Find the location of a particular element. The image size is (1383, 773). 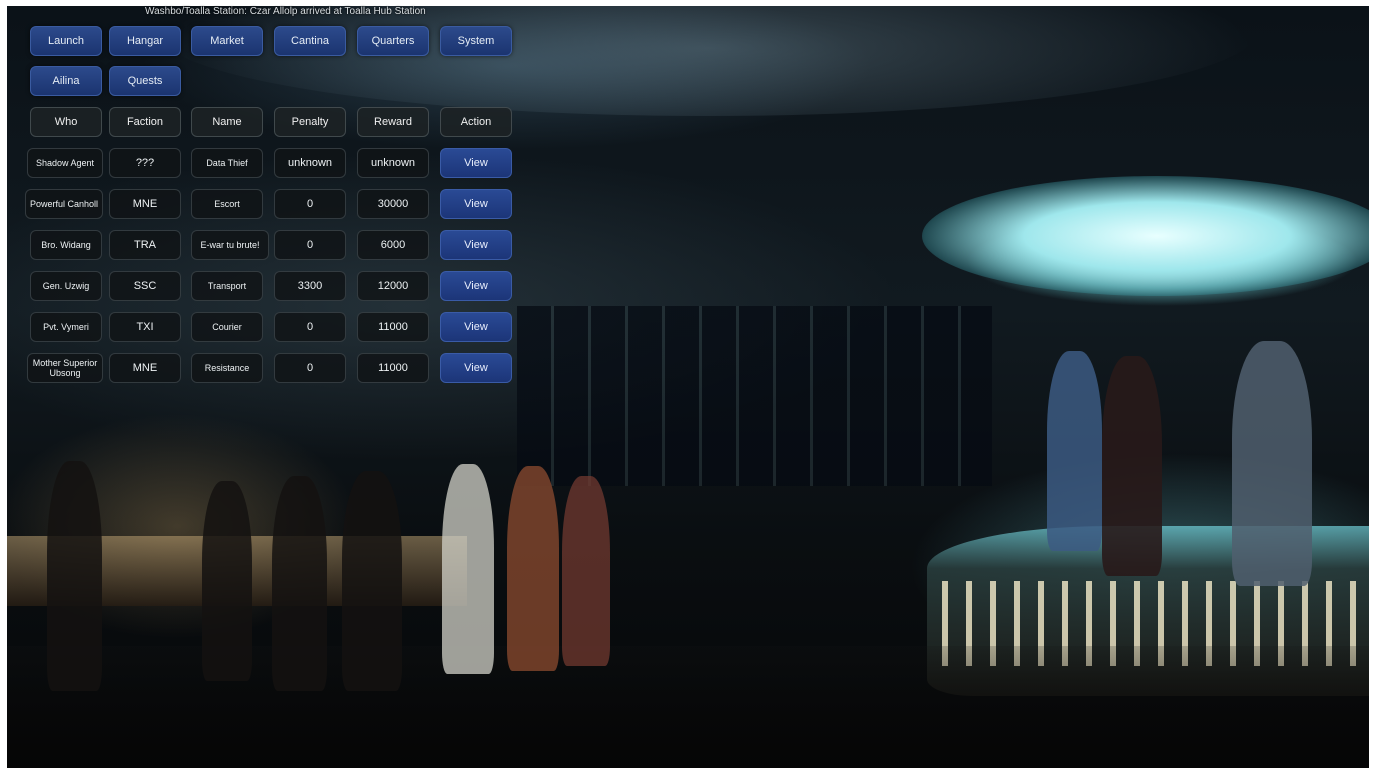

quest-giver-cell: Shadow Agent is located at coordinates (65, 163).